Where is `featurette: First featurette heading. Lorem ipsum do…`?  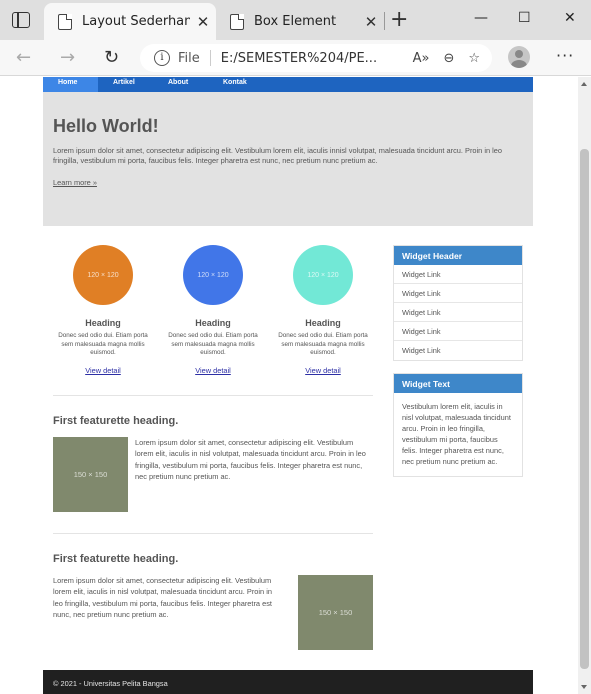
featurette: First featurette heading. Lorem ipsum do… is located at coordinates (213, 601).